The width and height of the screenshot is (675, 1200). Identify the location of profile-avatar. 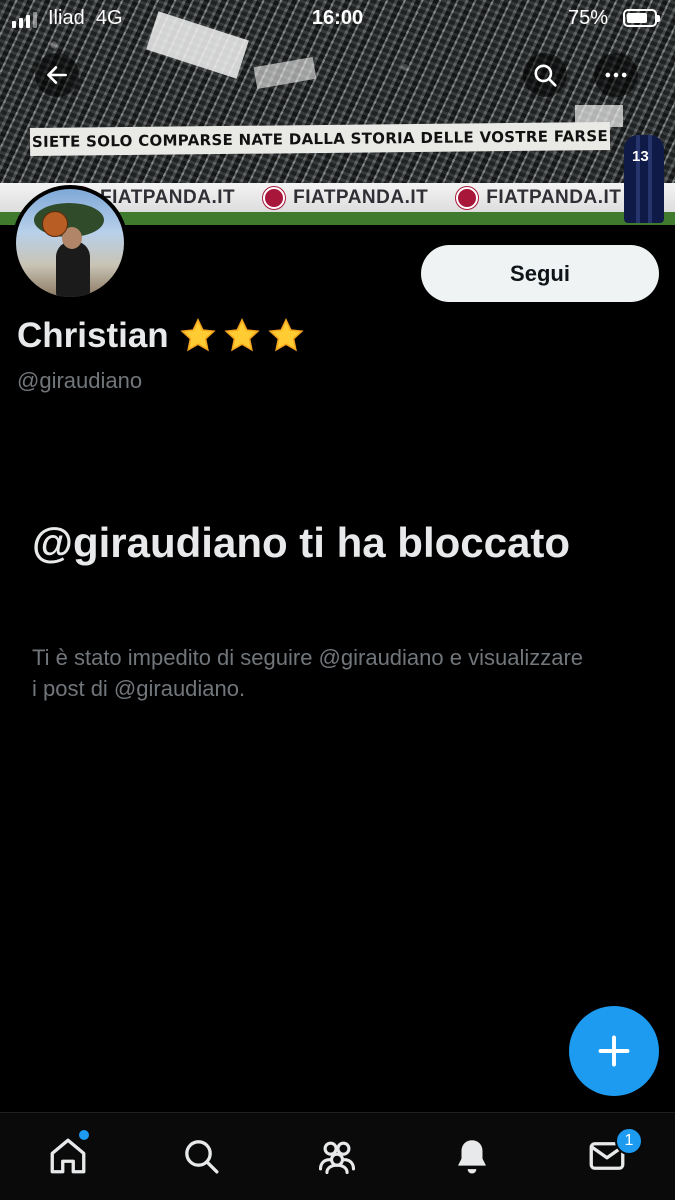
(70, 243).